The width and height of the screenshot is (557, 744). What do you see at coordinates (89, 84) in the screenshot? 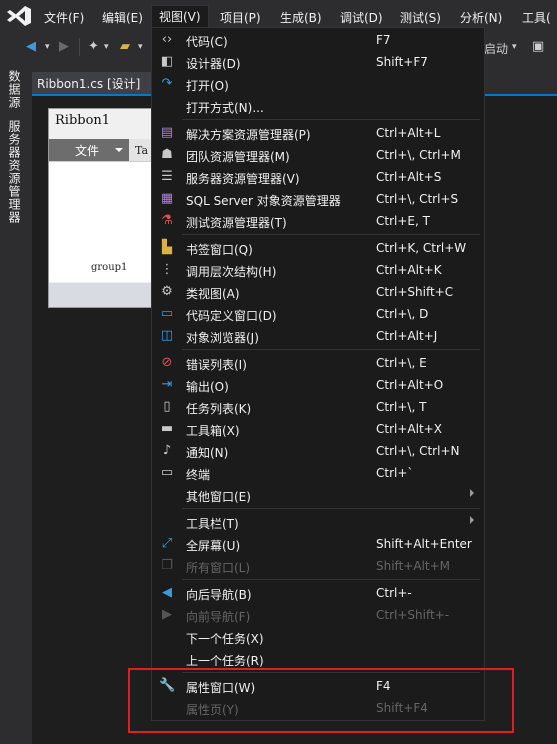
I see `document-tab-title: Ribbon1.cs [设计]` at bounding box center [89, 84].